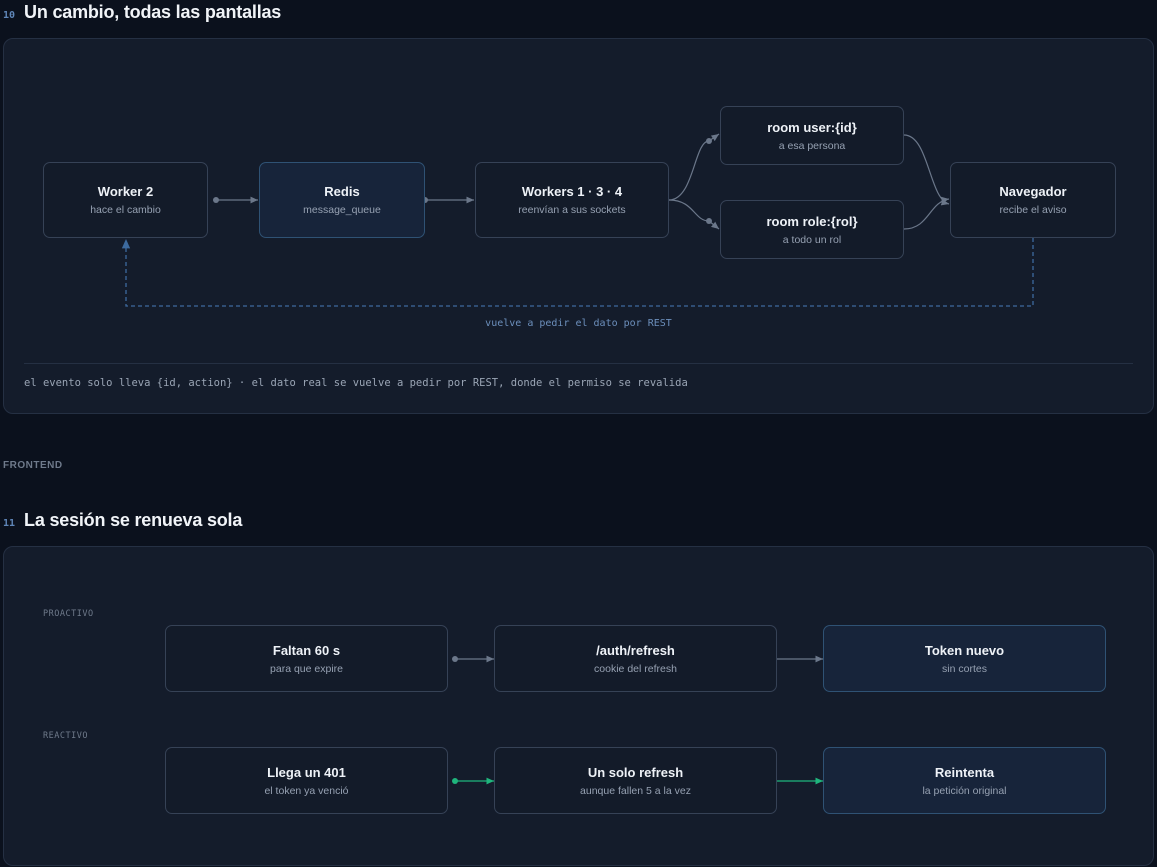 Image resolution: width=1157 pixels, height=867 pixels. What do you see at coordinates (637, 720) in the screenshot?
I see `session-refresh-connectors` at bounding box center [637, 720].